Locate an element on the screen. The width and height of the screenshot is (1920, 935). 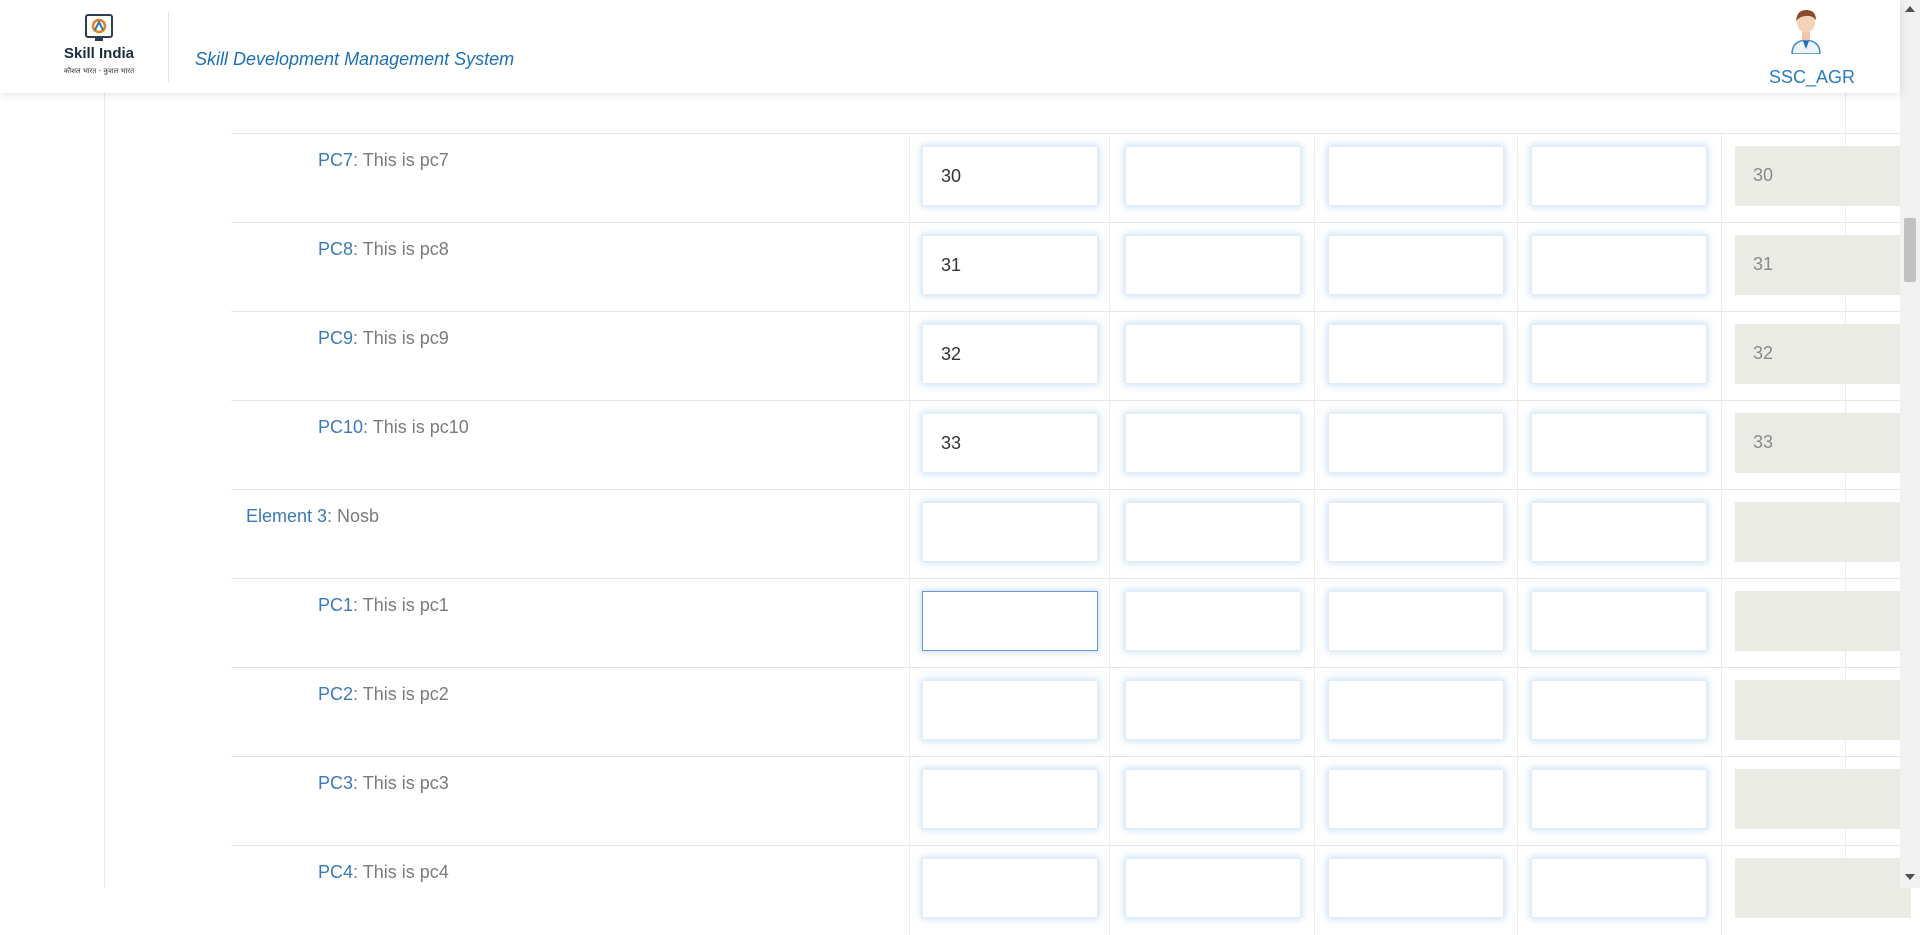
row-description: : This is pc9 is located at coordinates (401, 338).